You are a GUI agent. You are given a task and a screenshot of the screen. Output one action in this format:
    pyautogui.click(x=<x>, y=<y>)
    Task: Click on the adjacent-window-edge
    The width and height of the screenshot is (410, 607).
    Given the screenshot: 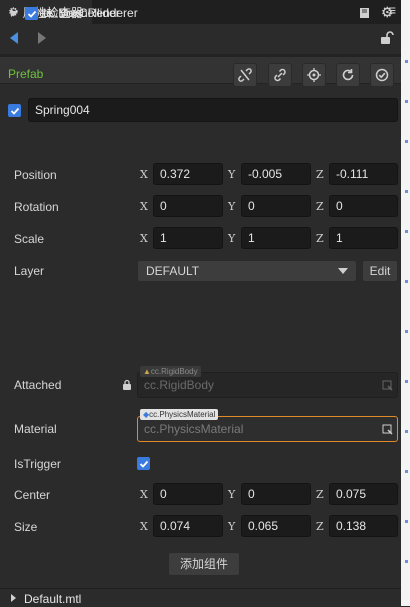 What is the action you would take?
    pyautogui.click(x=405, y=303)
    